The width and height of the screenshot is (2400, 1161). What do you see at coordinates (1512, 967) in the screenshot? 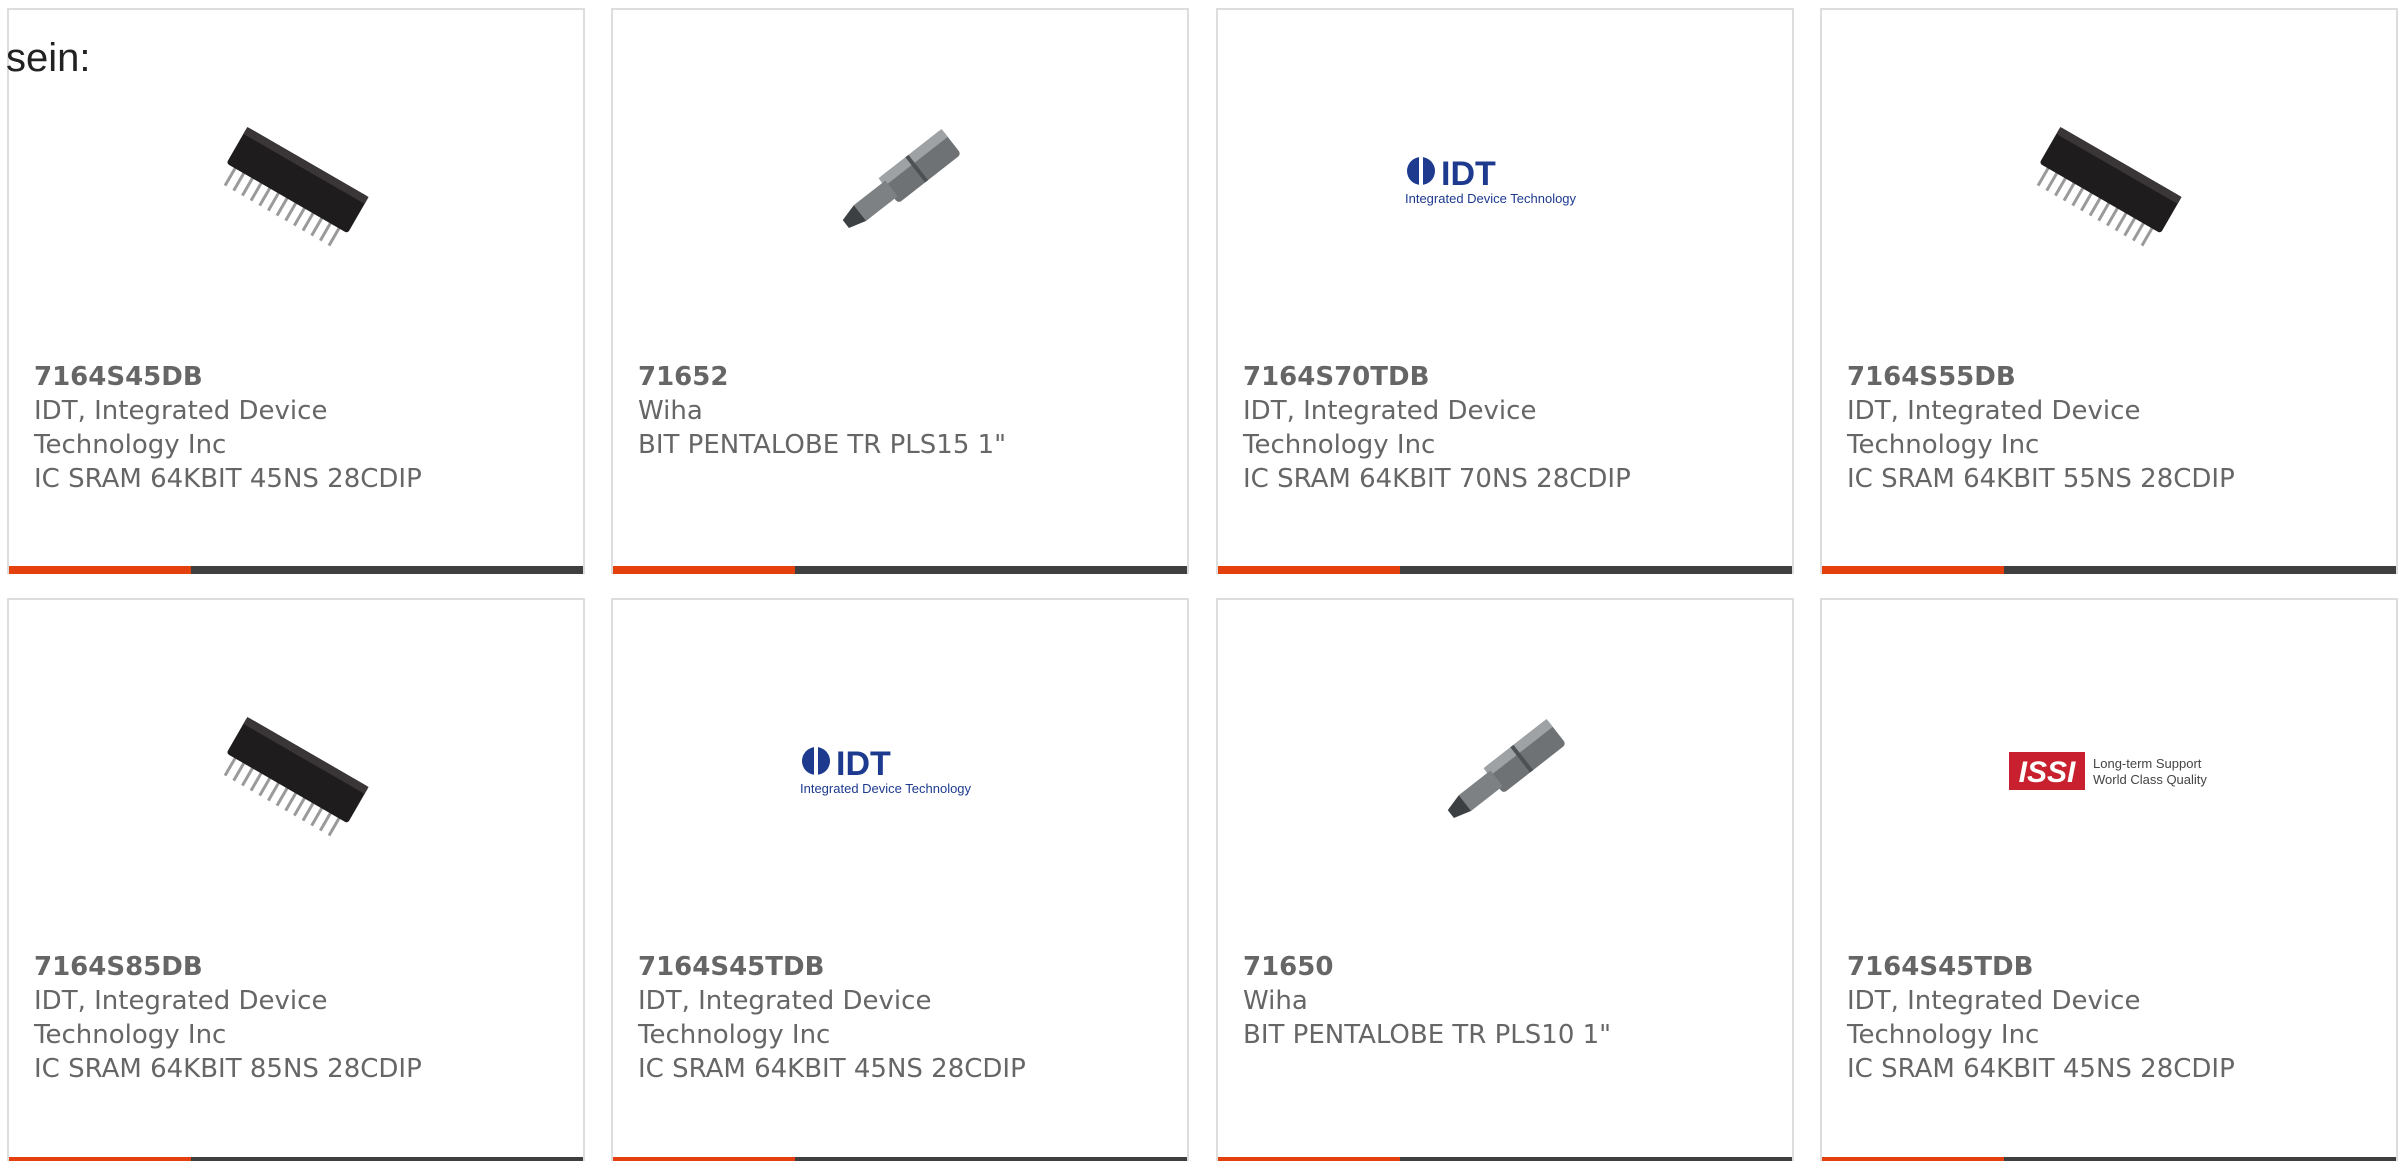
I see `part-number: 71650` at bounding box center [1512, 967].